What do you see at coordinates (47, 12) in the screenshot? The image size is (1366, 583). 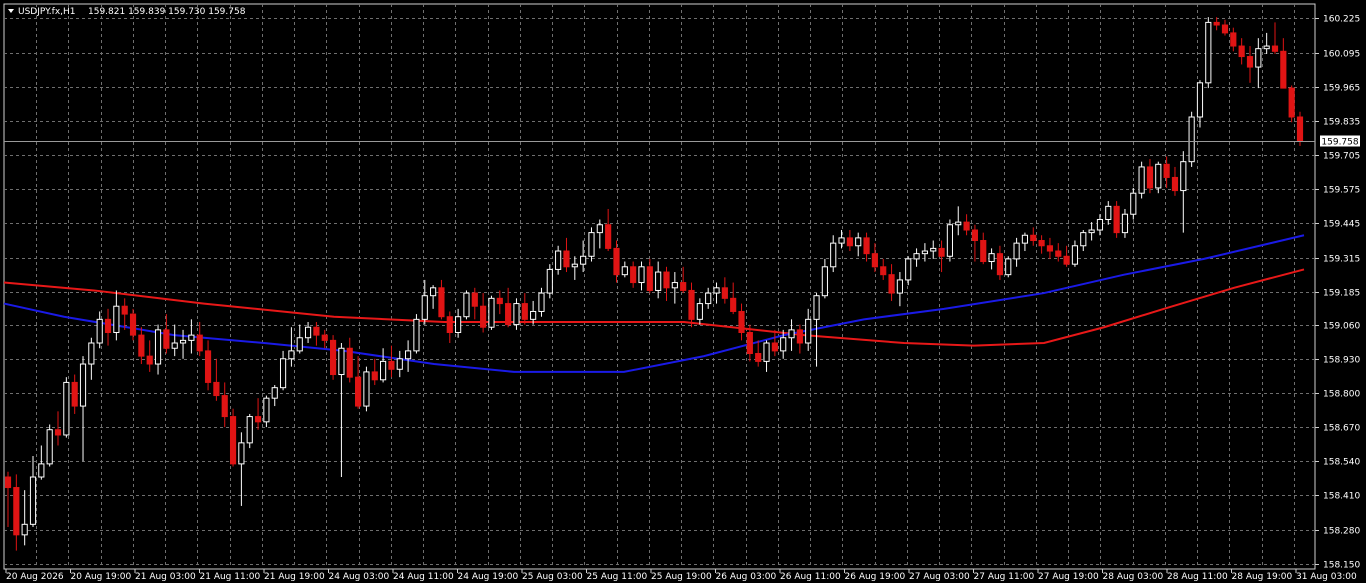 I see `symbol-label: USDJPY.fx,H1` at bounding box center [47, 12].